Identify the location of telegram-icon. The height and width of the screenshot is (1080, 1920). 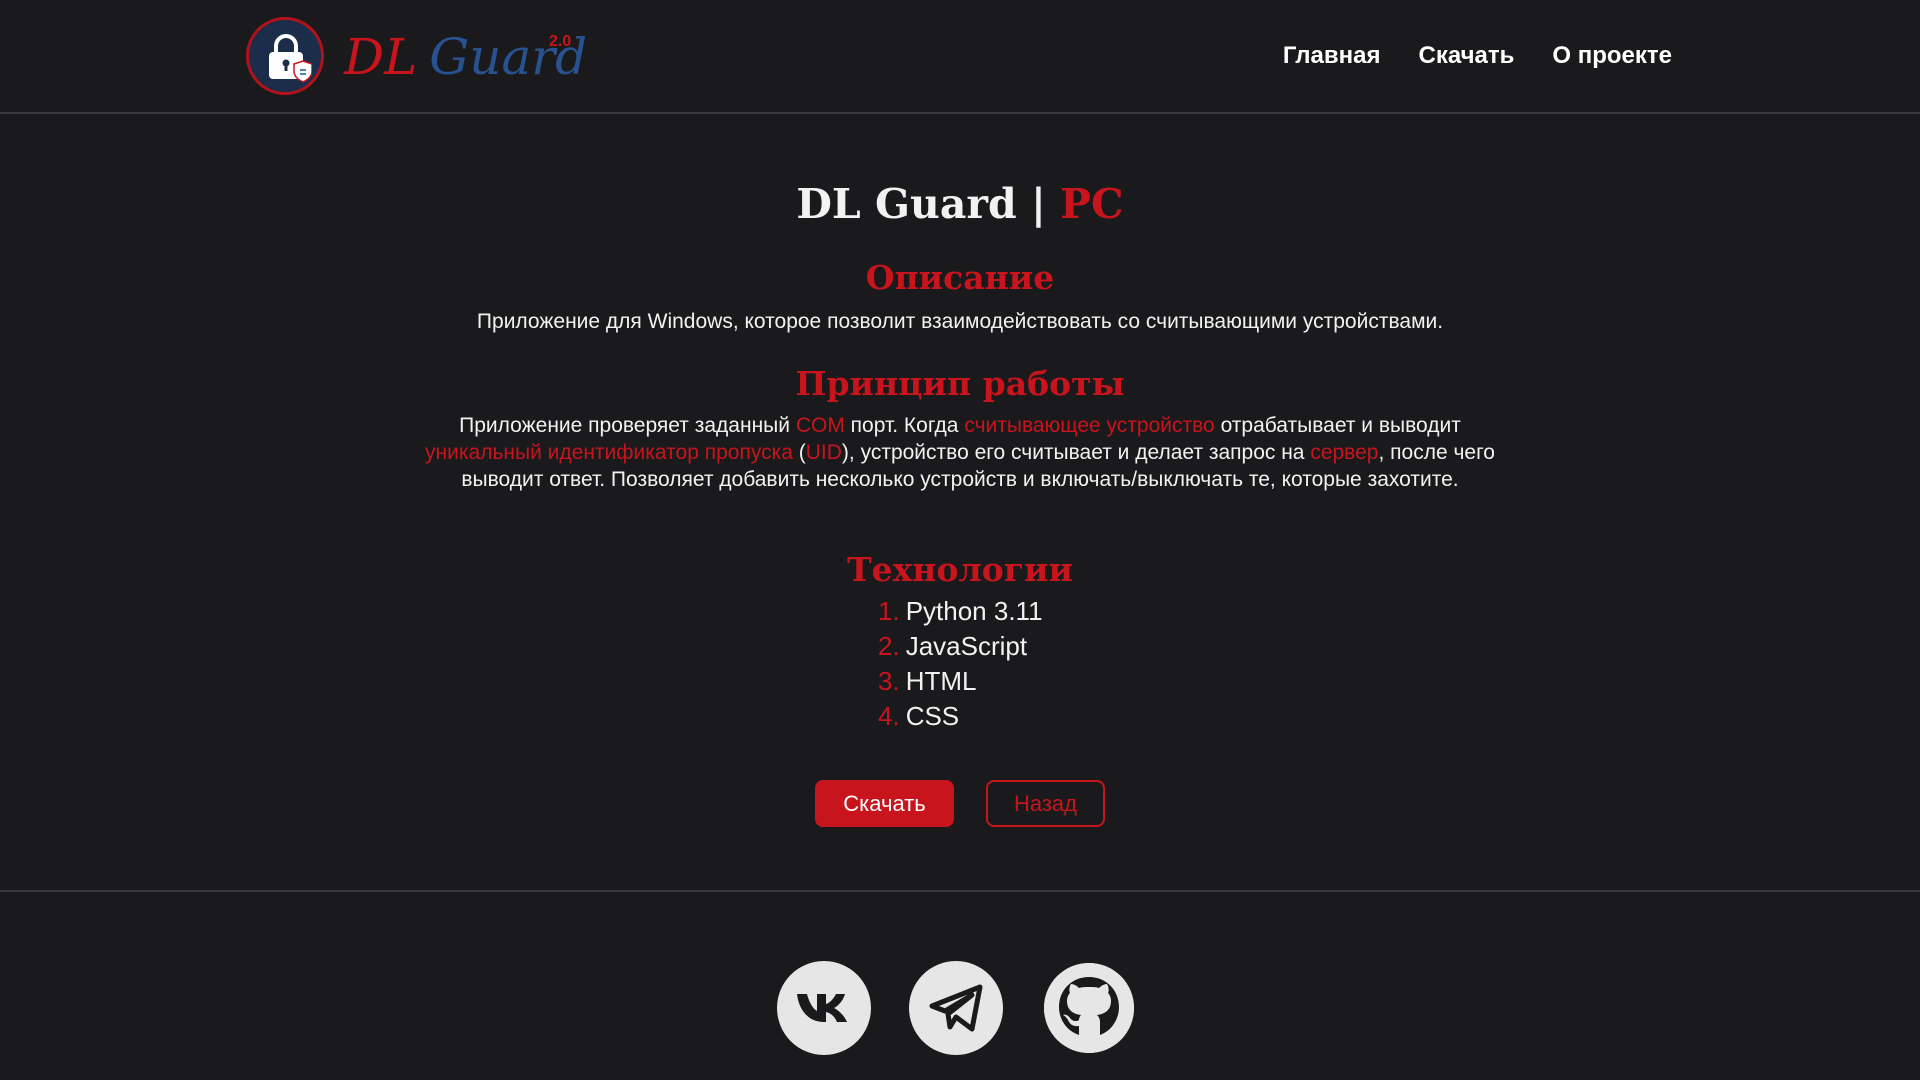
(956, 1008).